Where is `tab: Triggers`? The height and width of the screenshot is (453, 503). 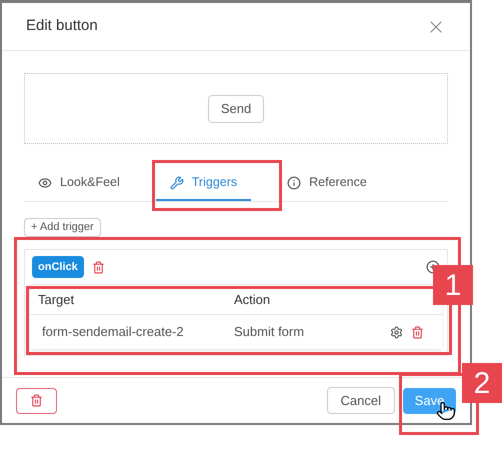
tab: Triggers is located at coordinates (204, 183).